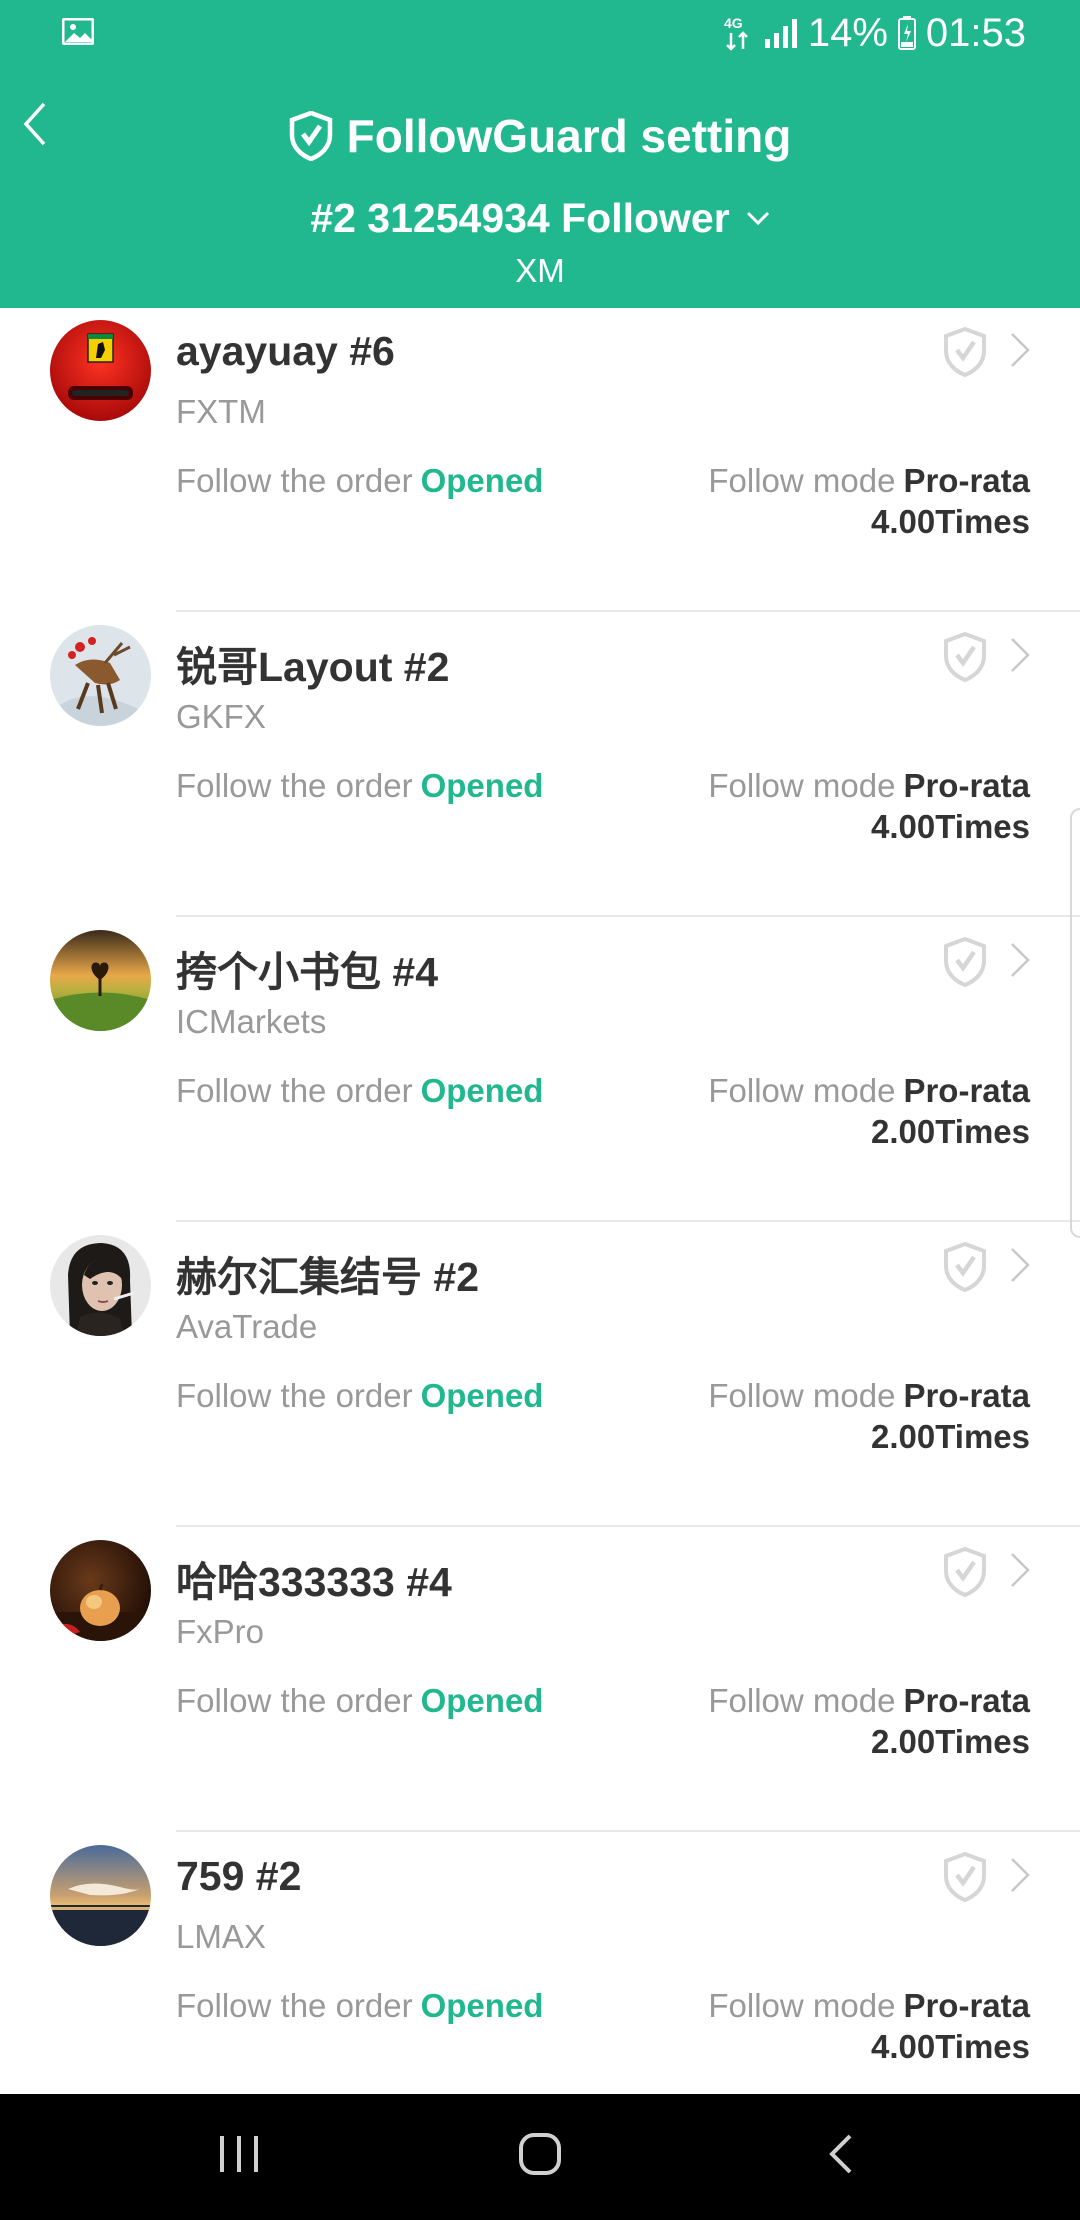 The height and width of the screenshot is (2220, 1080). I want to click on trader-broker: FxPro, so click(220, 1631).